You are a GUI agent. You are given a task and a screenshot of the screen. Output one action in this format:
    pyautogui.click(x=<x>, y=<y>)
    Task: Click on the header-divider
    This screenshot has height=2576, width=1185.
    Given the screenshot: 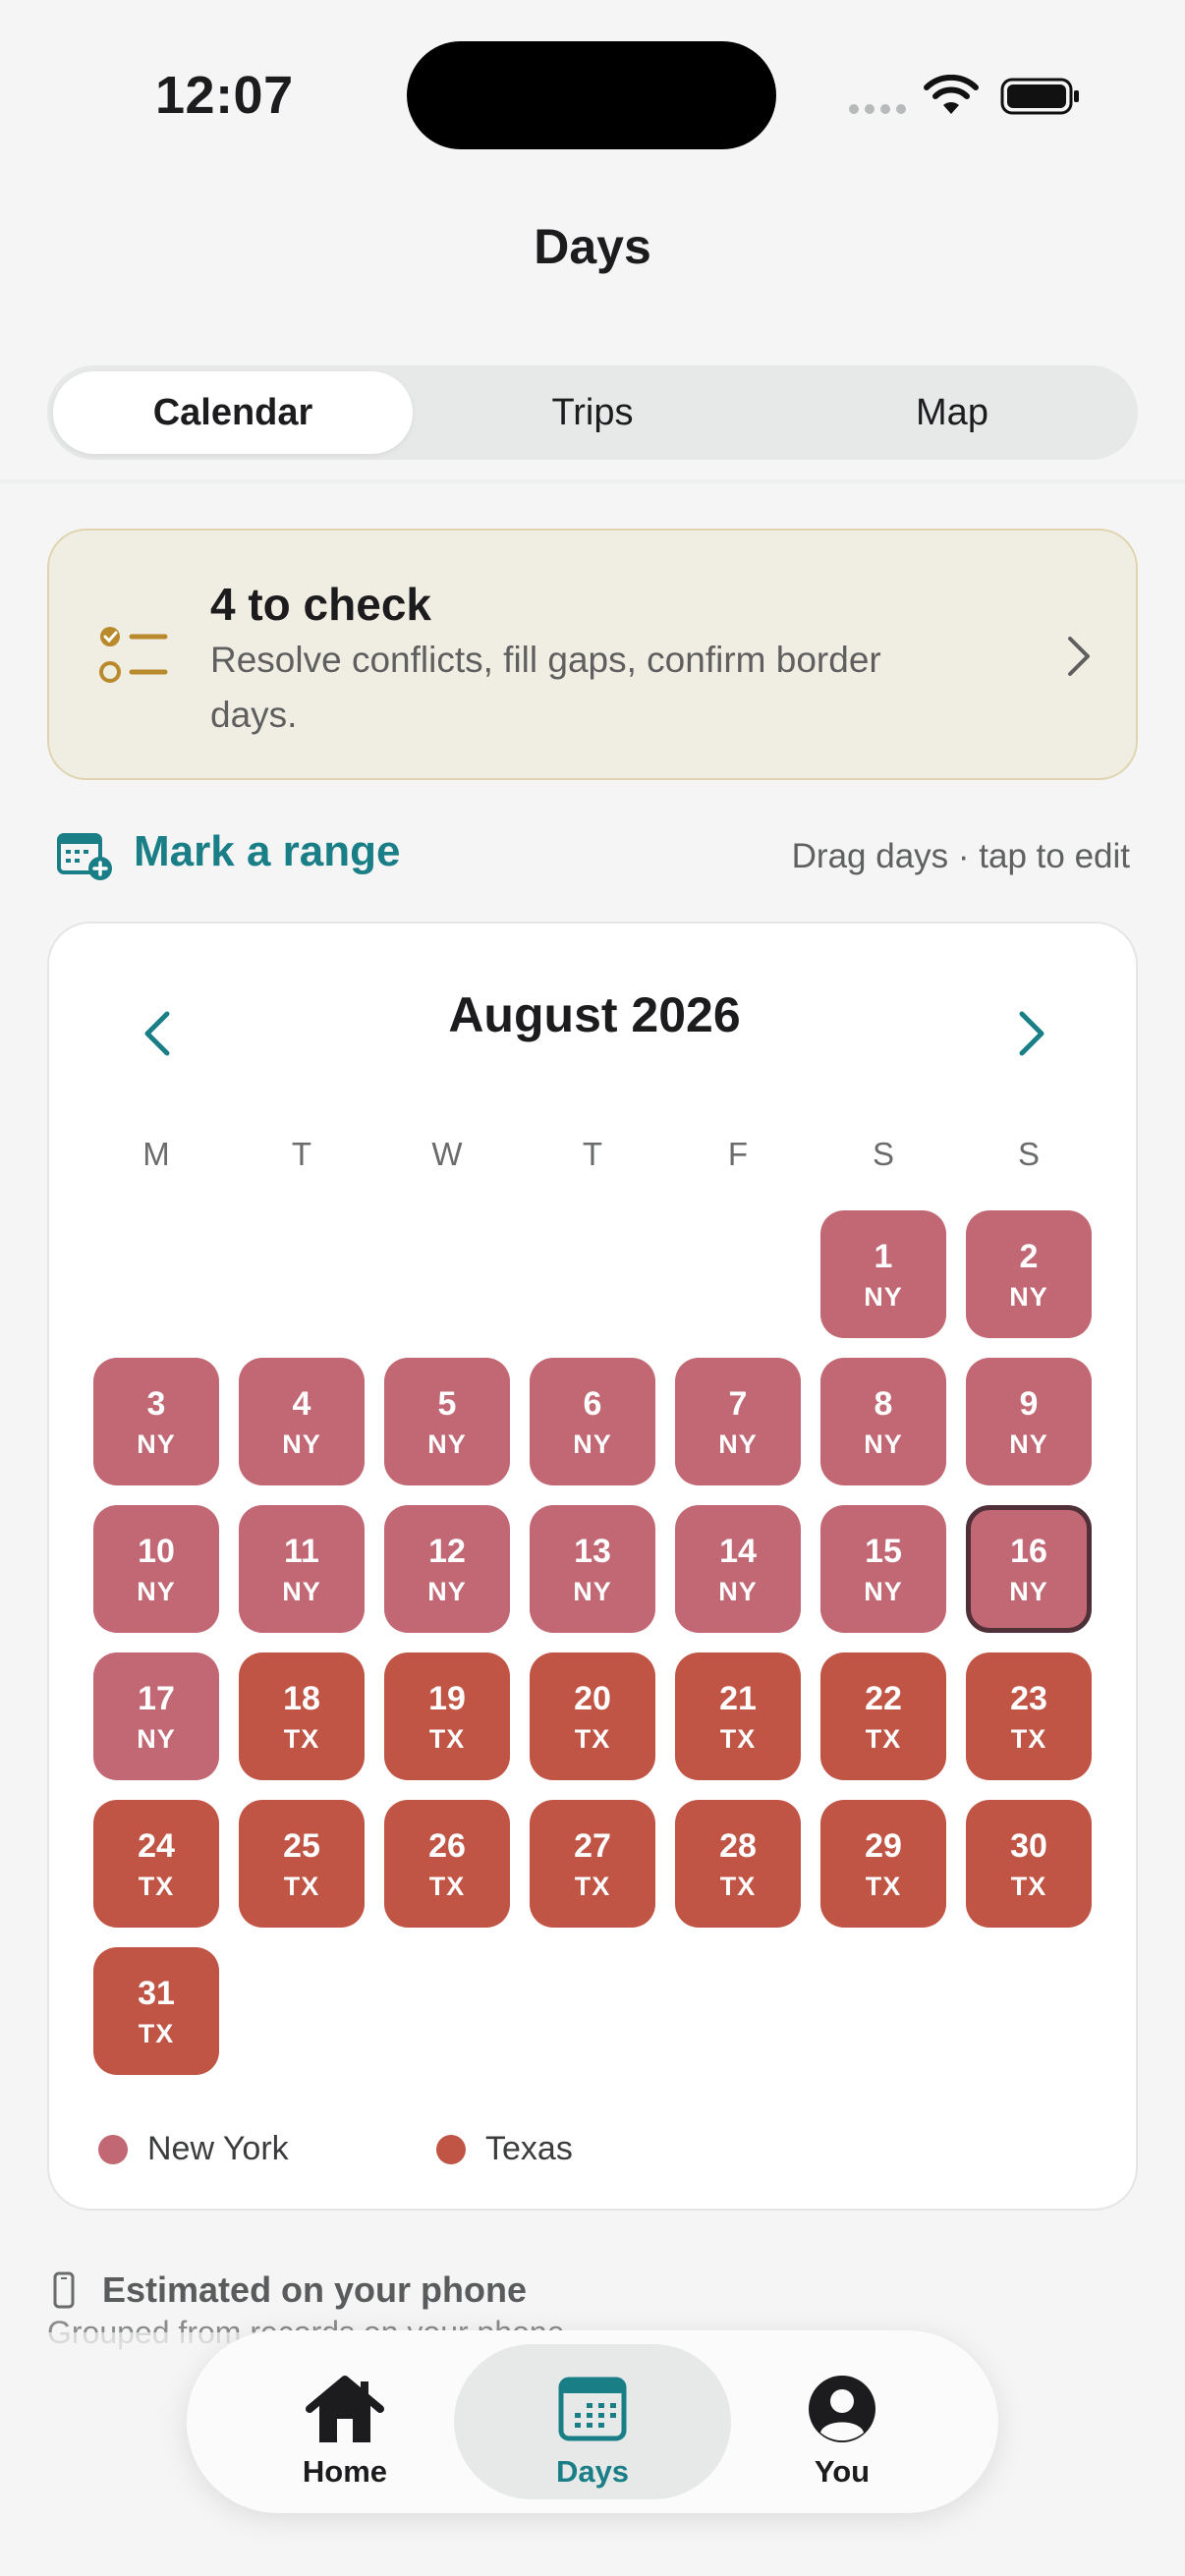 What is the action you would take?
    pyautogui.click(x=592, y=481)
    